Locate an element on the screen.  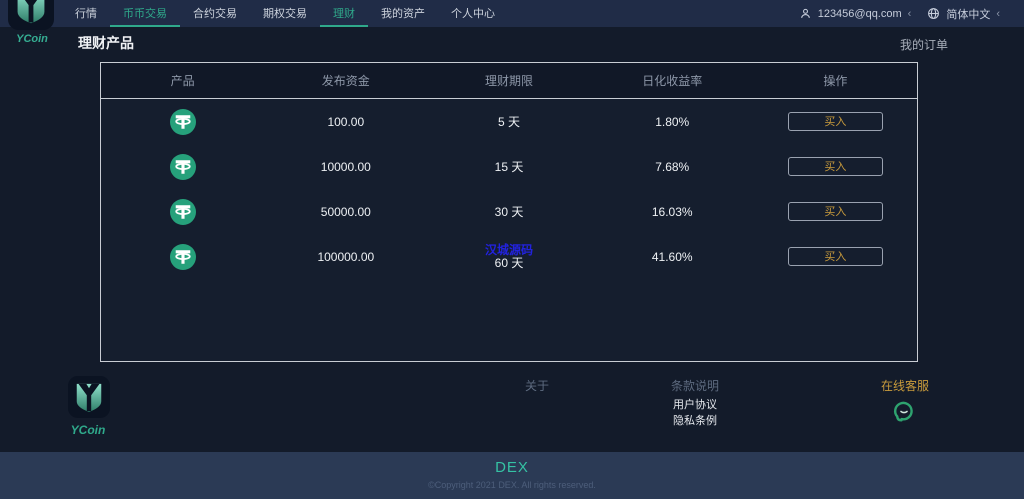
row-period: 30 天 is located at coordinates (509, 211).